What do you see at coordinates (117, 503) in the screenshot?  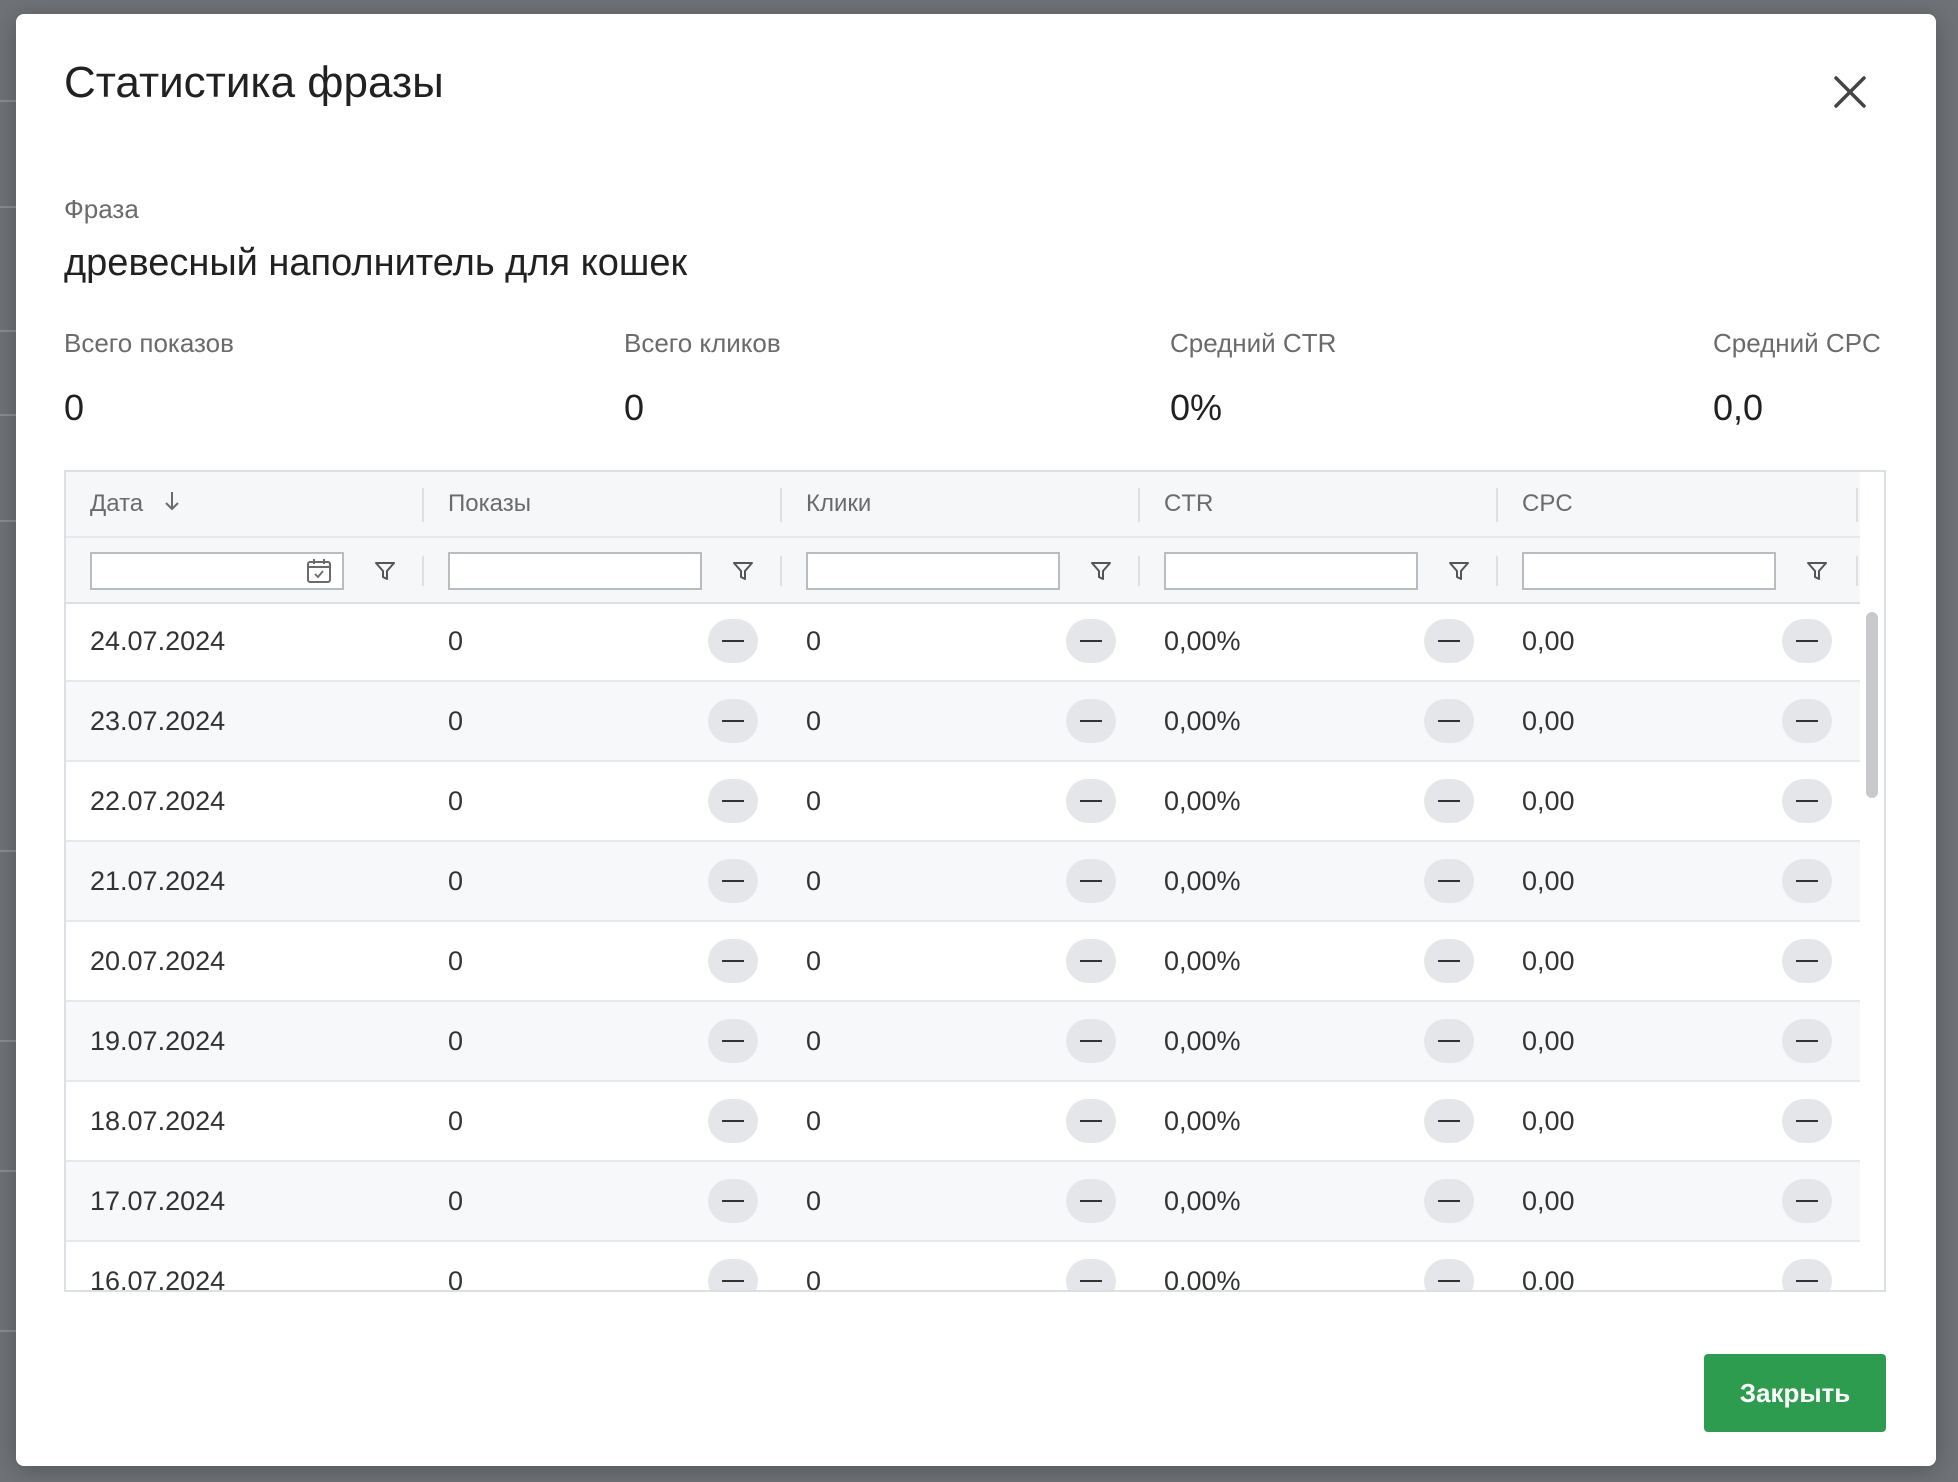 I see `column-header-label: Дата` at bounding box center [117, 503].